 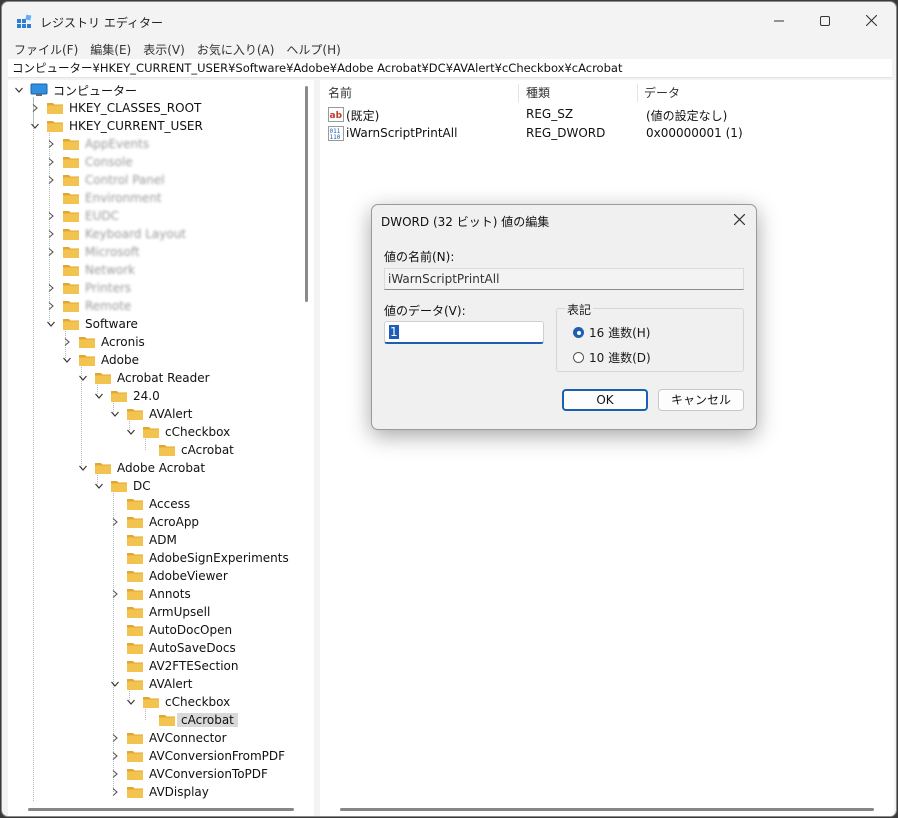 I want to click on tree-node: AV2FTESection, so click(x=174, y=666).